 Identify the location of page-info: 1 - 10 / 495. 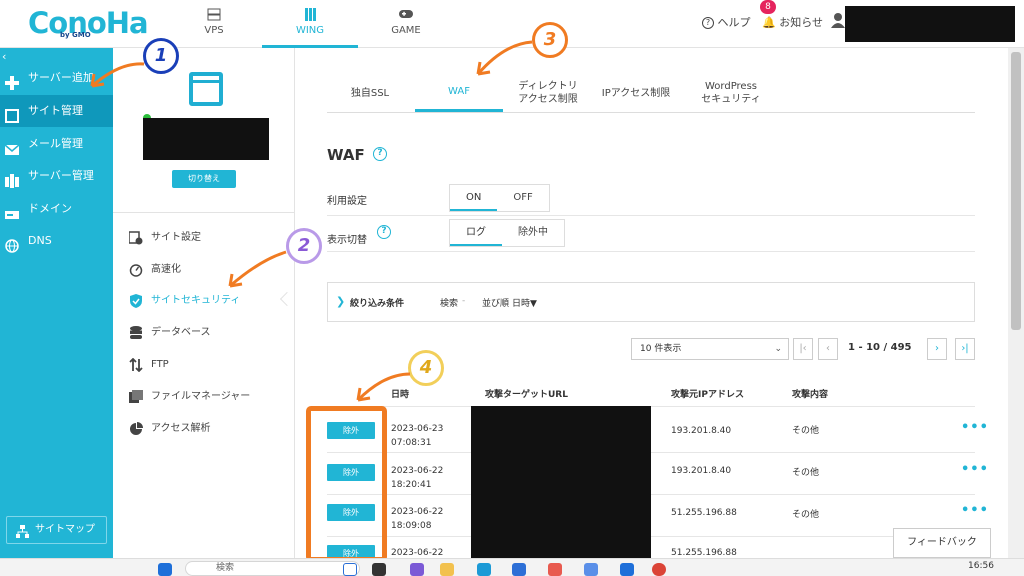
(880, 347).